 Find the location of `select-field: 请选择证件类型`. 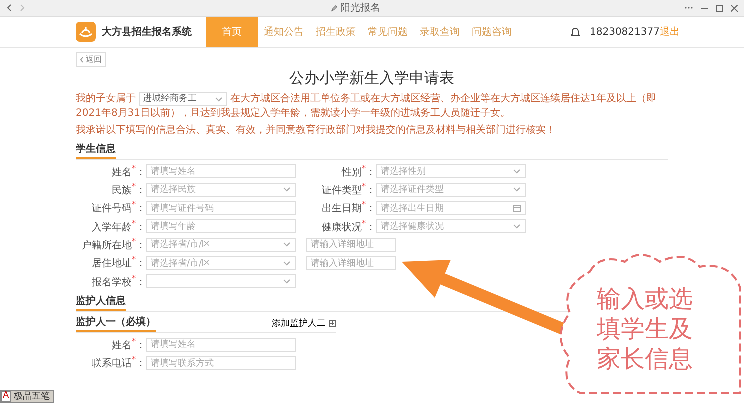

select-field: 请选择证件类型 is located at coordinates (451, 189).